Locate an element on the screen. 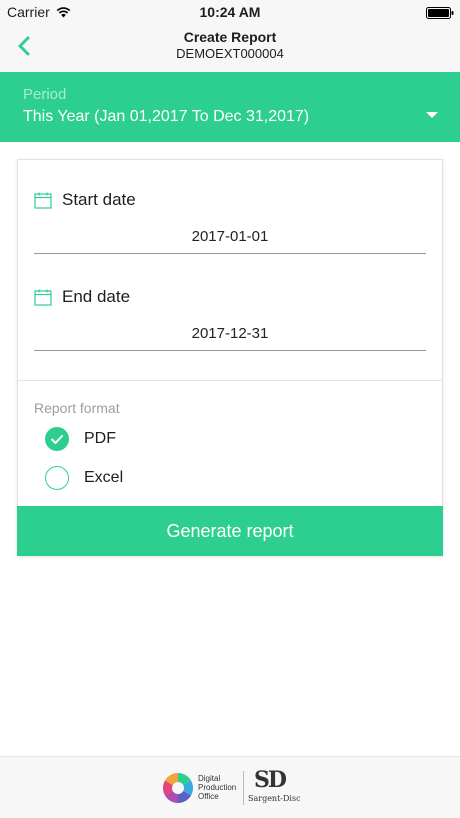 The width and height of the screenshot is (460, 818). start-date-label: Start date is located at coordinates (99, 199).